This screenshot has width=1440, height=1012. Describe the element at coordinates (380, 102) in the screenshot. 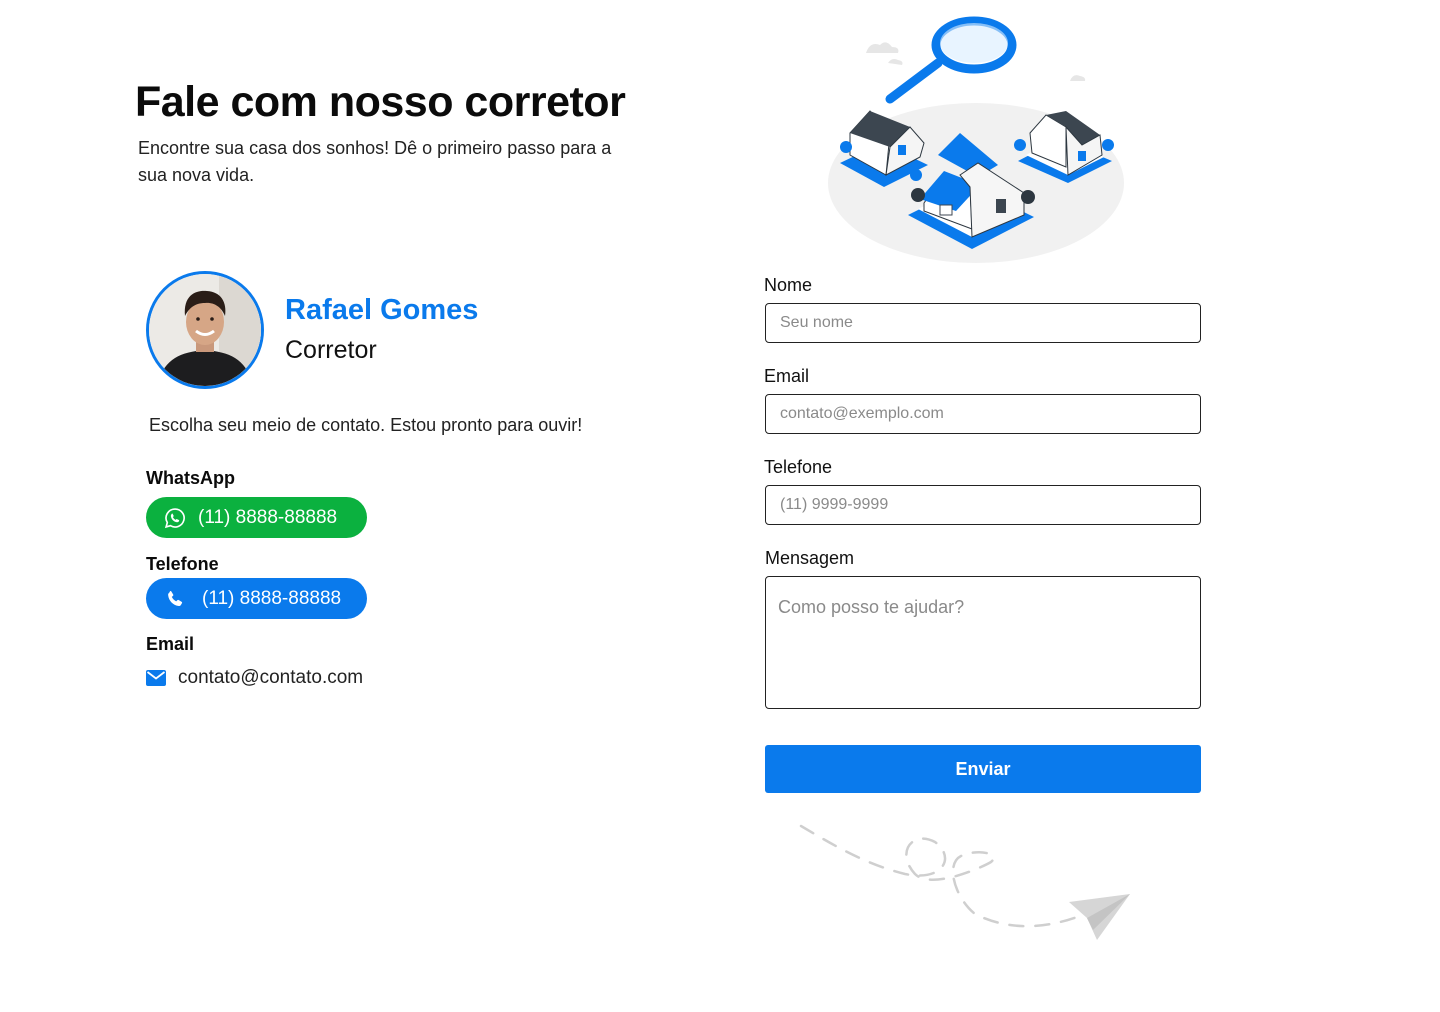

I see `page-title: Fale com nosso corretor` at that location.